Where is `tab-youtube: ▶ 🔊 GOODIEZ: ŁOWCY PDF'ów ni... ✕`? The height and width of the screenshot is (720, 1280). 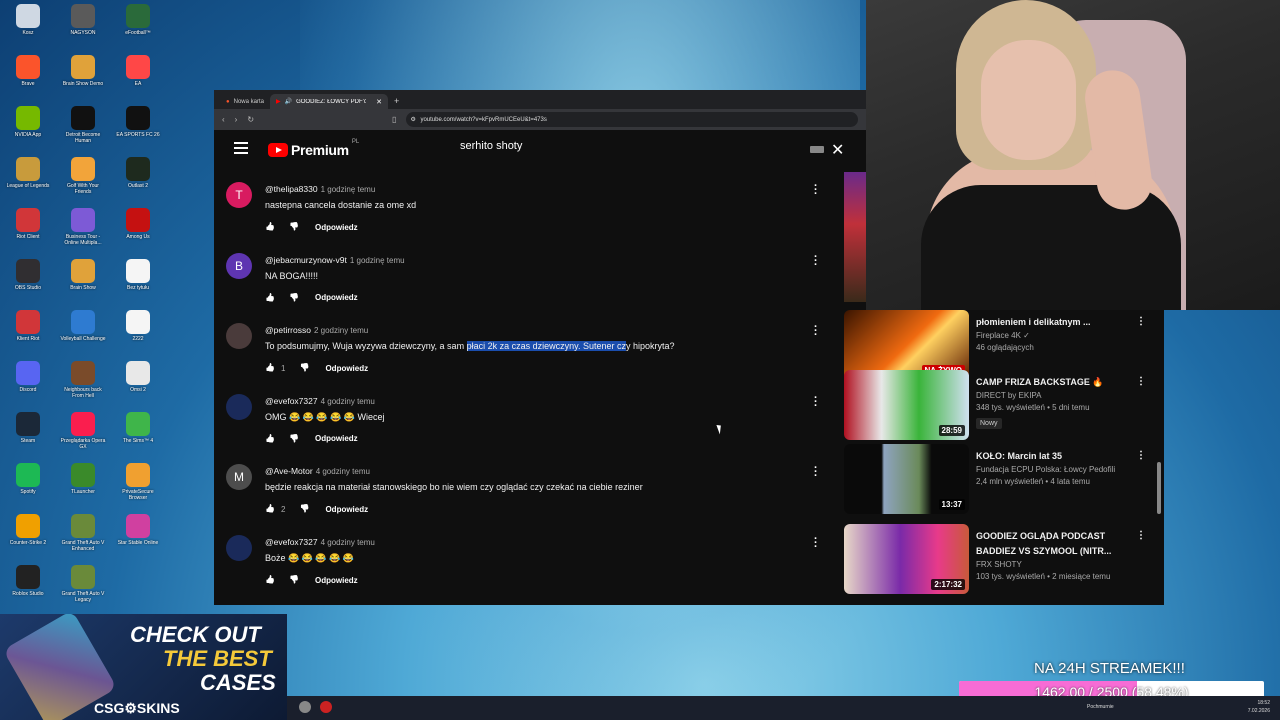 tab-youtube: ▶ 🔊 GOODIEZ: ŁOWCY PDF'ów ni... ✕ is located at coordinates (328, 101).